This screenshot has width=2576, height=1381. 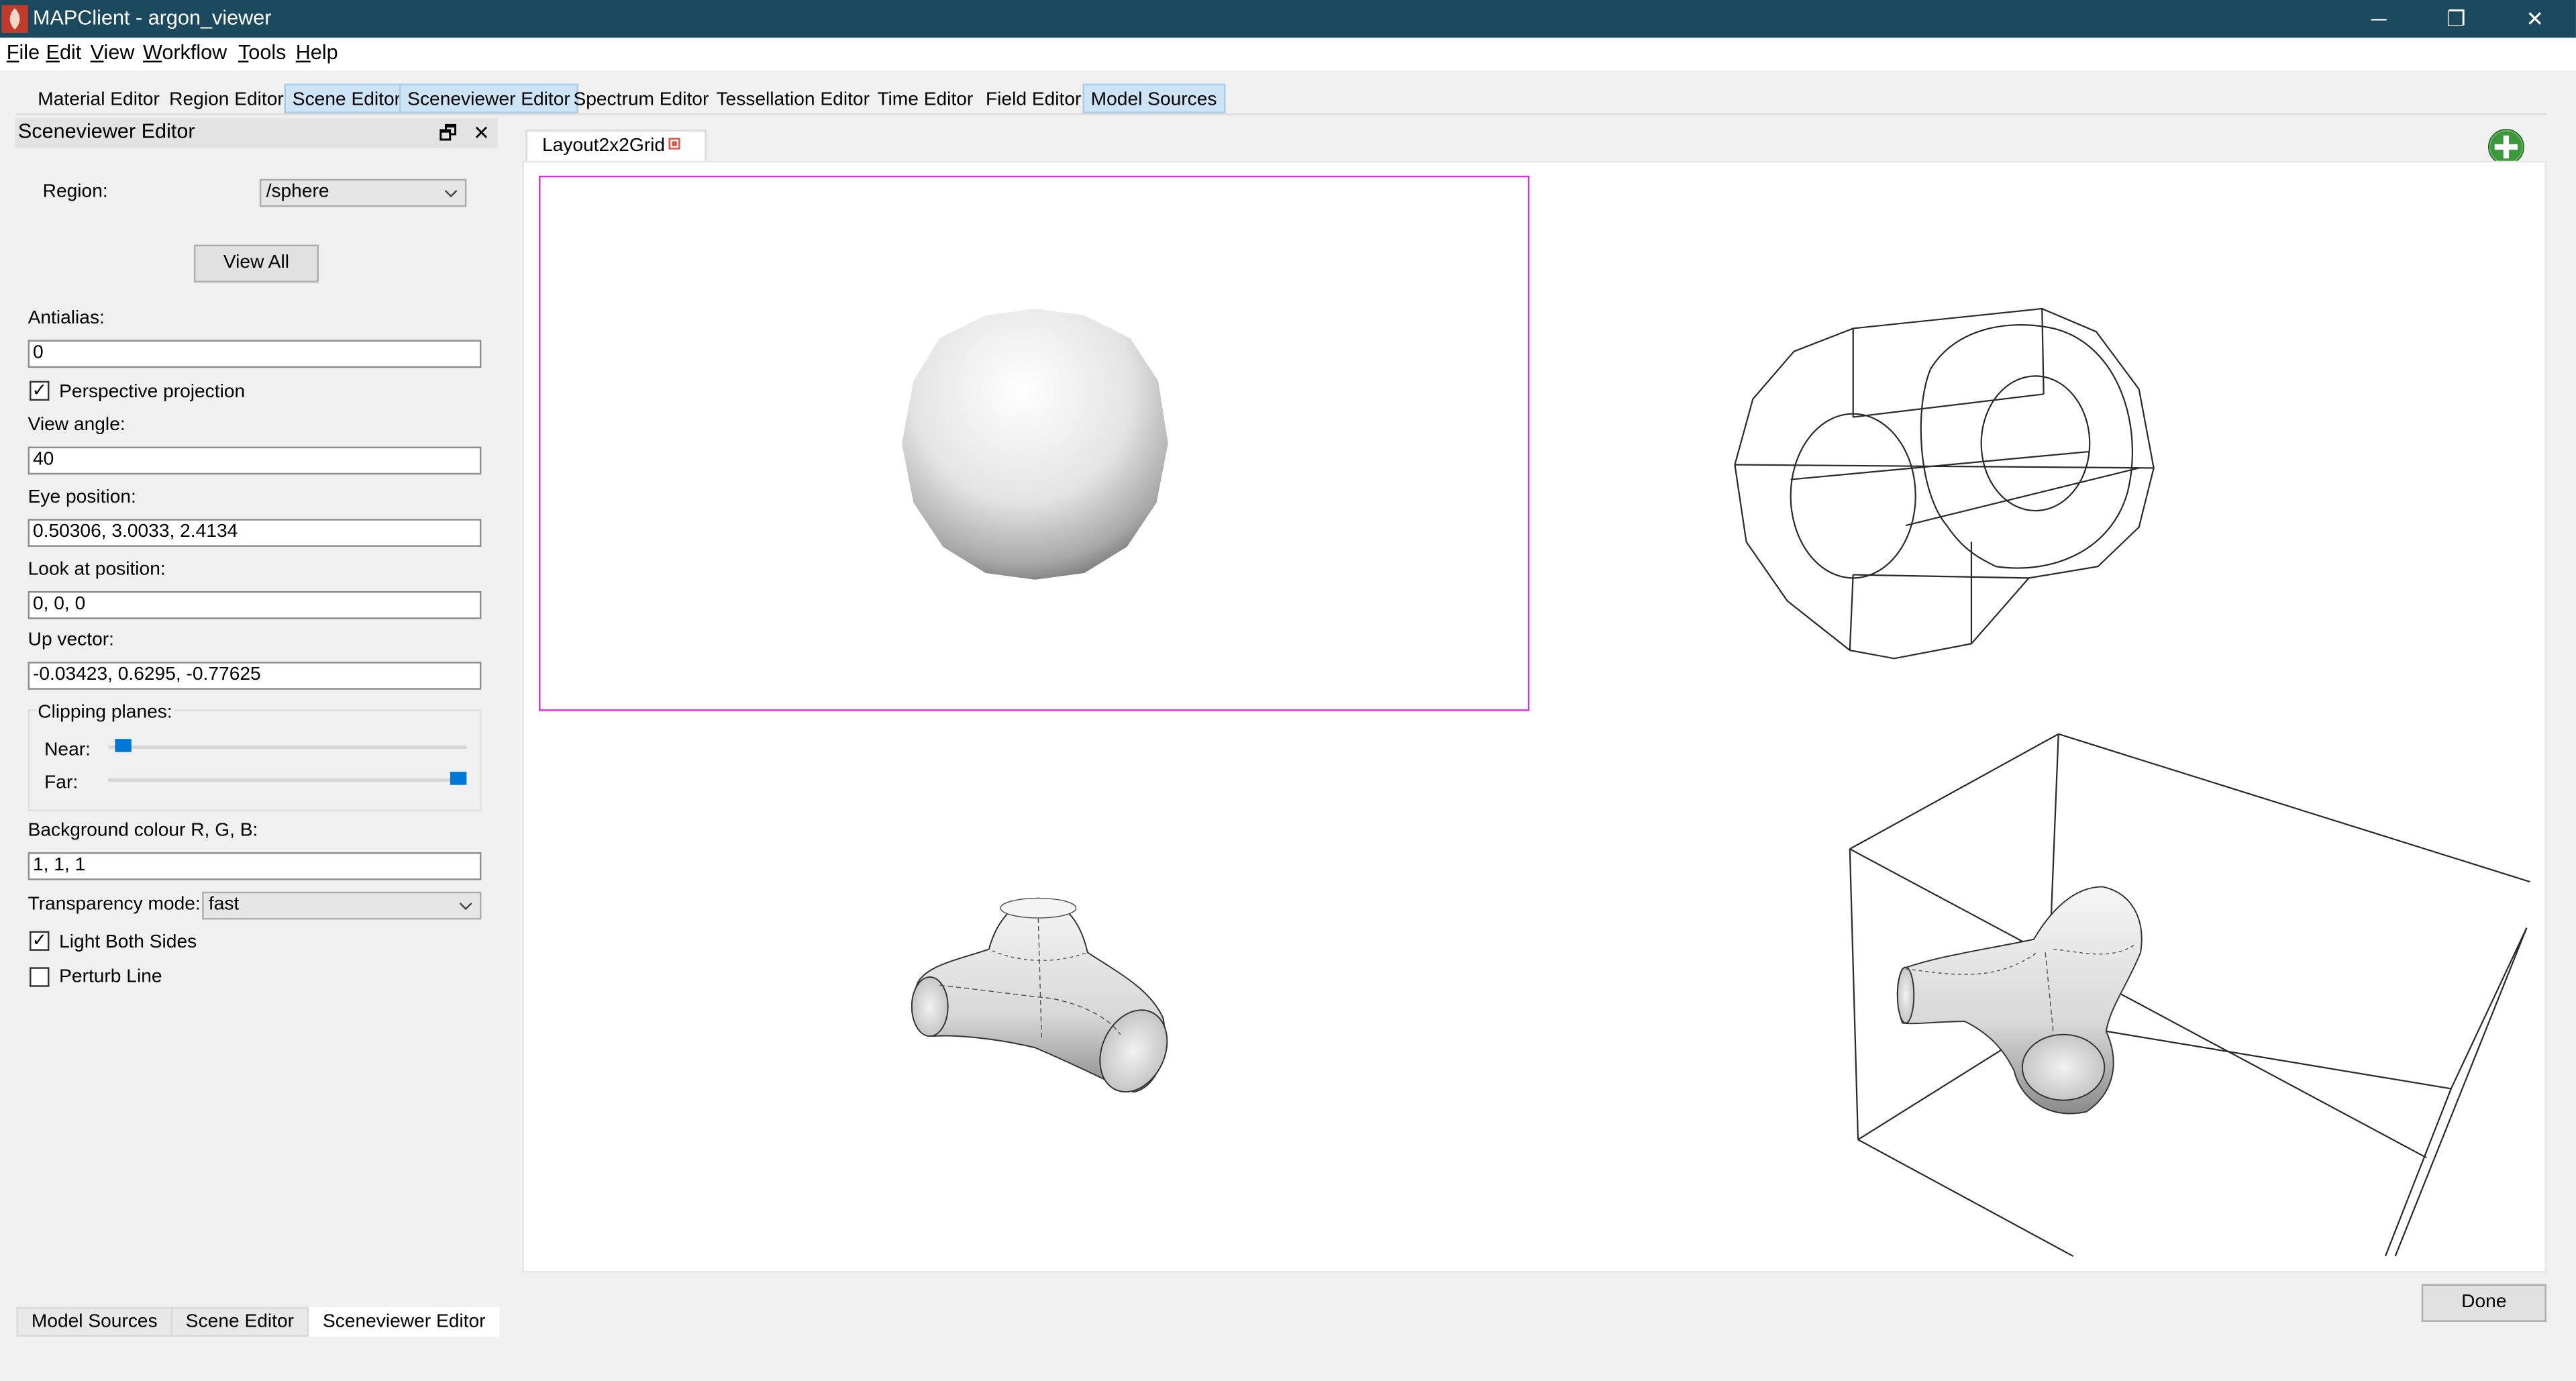 What do you see at coordinates (2483, 1303) in the screenshot?
I see `done-button: Done` at bounding box center [2483, 1303].